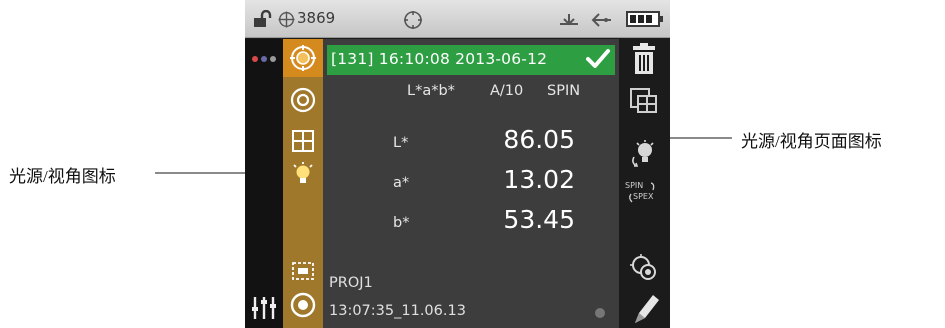 The image size is (945, 328). I want to click on left-tool-strip, so click(264, 183).